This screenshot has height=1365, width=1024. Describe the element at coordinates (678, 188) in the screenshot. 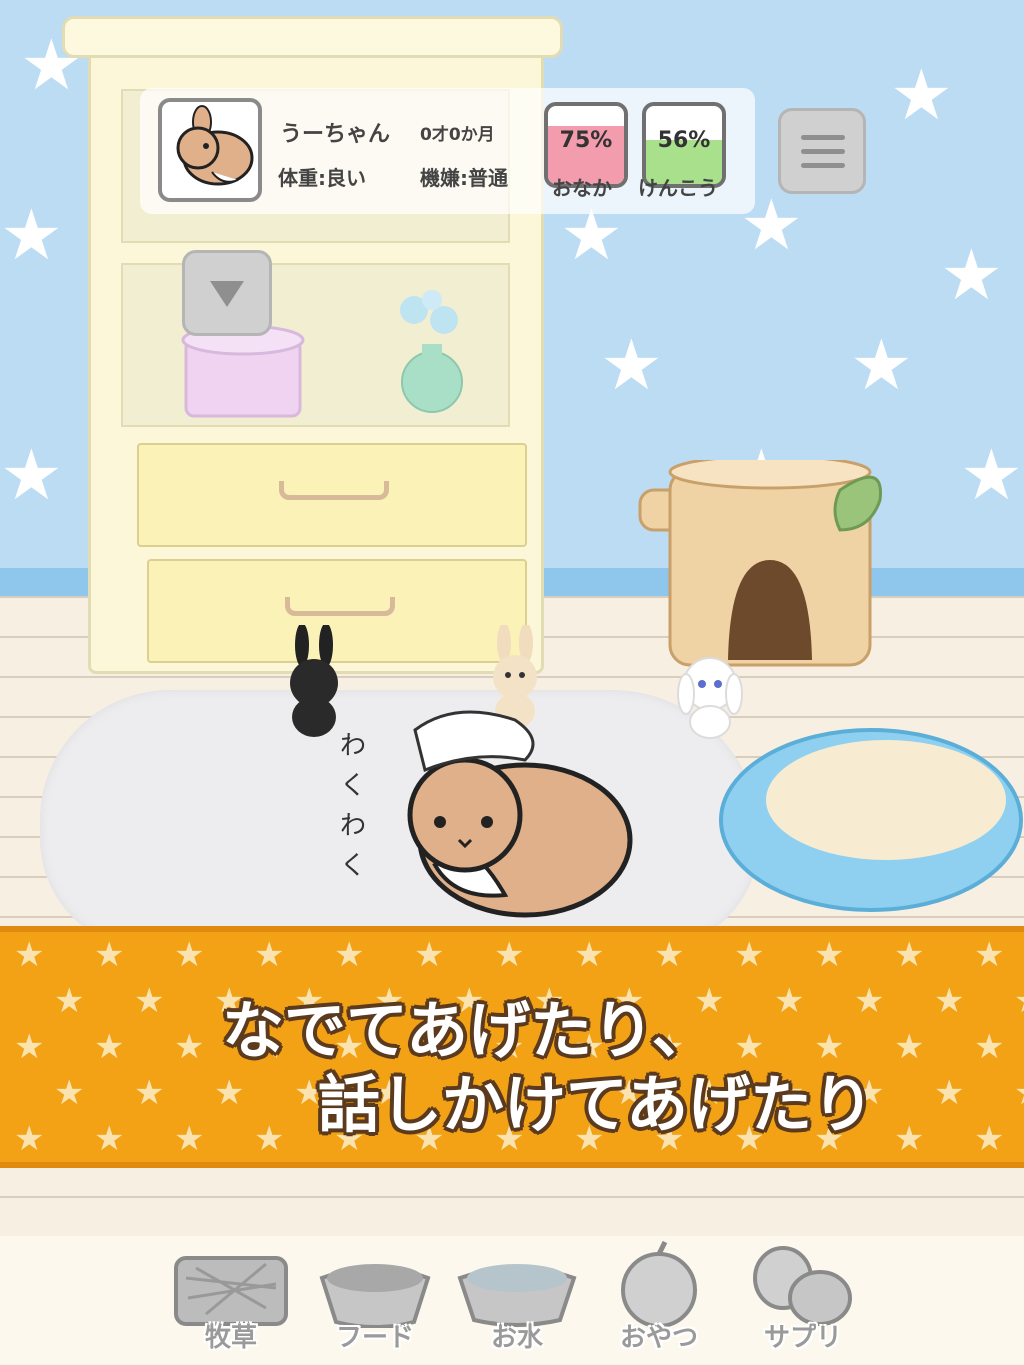

I see `health-label: けんこう` at that location.